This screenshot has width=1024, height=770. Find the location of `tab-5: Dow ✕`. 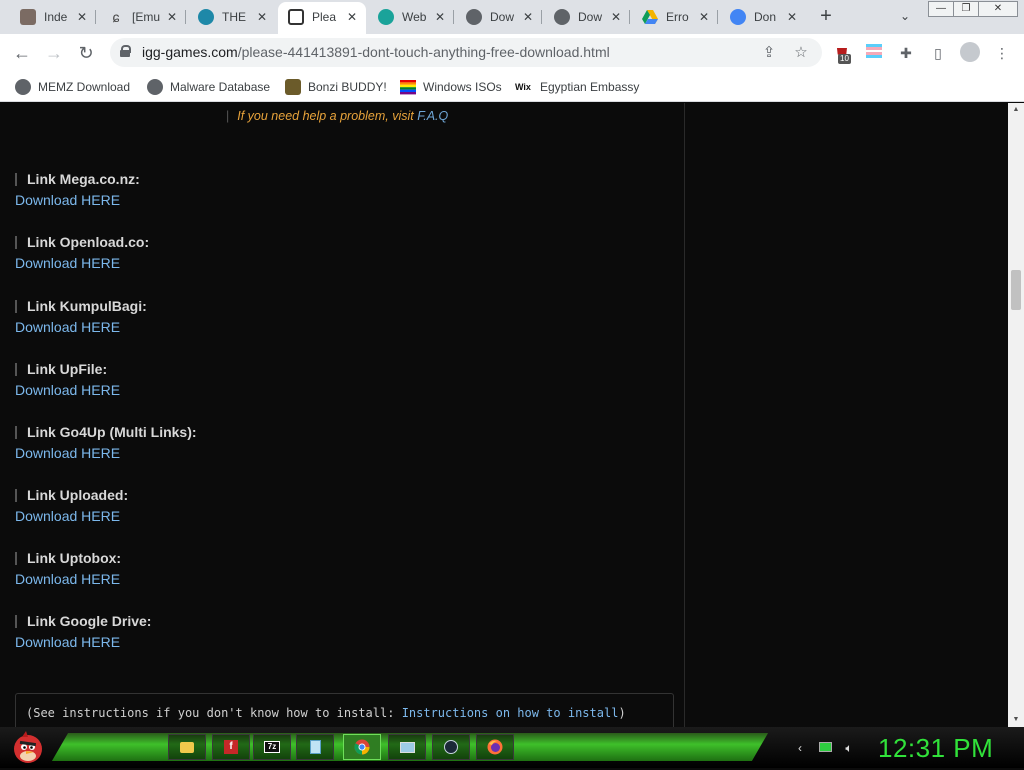

tab-5: Dow ✕ is located at coordinates (499, 17).